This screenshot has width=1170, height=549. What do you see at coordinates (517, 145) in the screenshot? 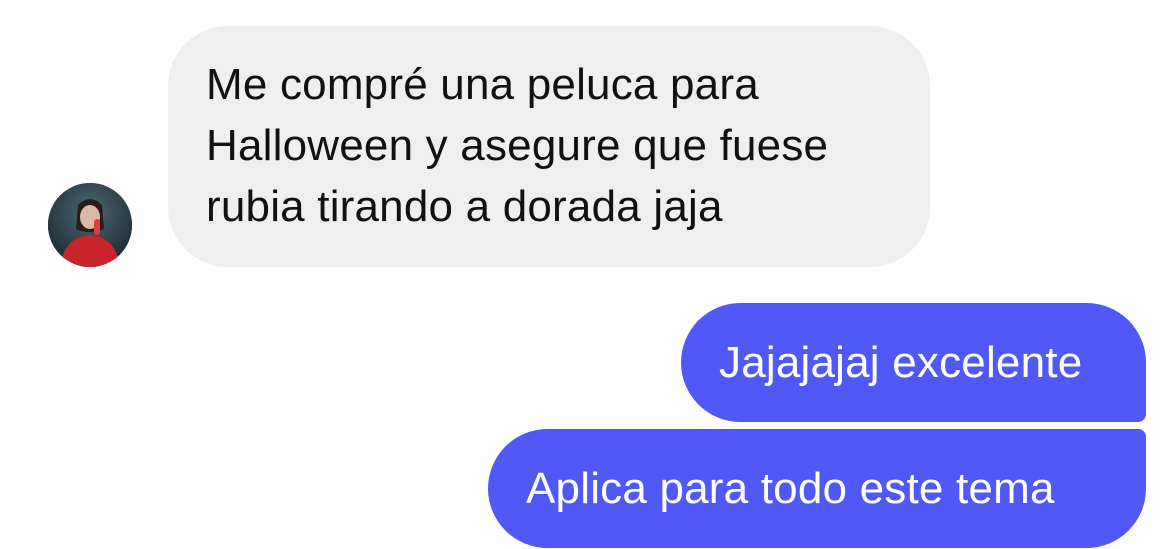
I see `incoming-message-line: Halloween y asegure que fuese` at bounding box center [517, 145].